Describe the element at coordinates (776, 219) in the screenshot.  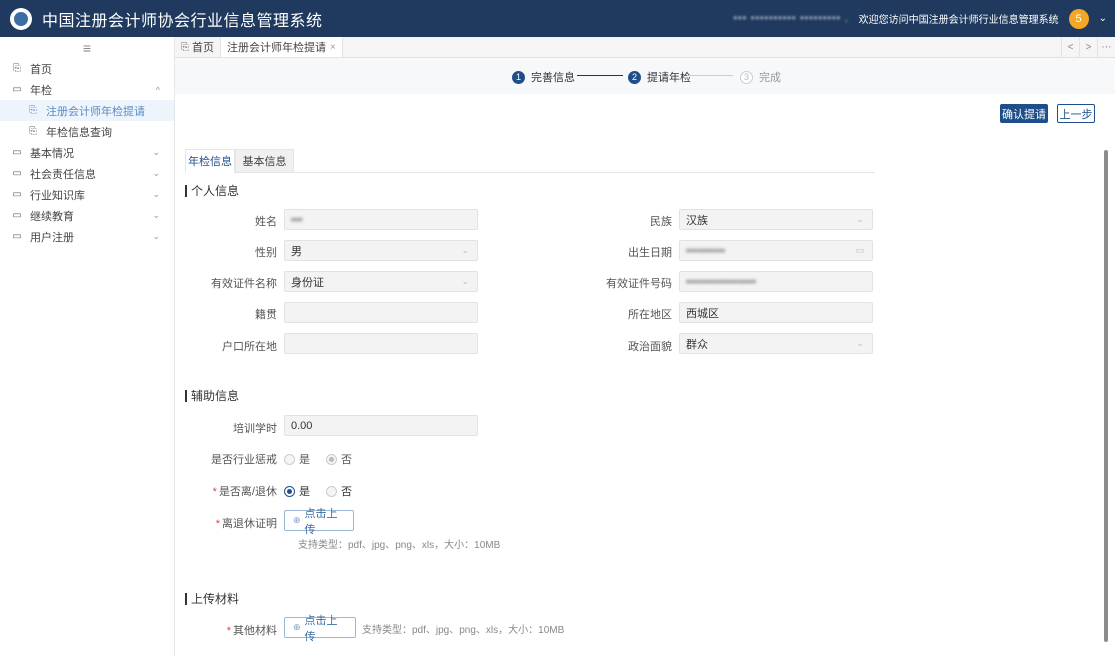
I see `ethnicity-select: 汉族 ⌄` at that location.